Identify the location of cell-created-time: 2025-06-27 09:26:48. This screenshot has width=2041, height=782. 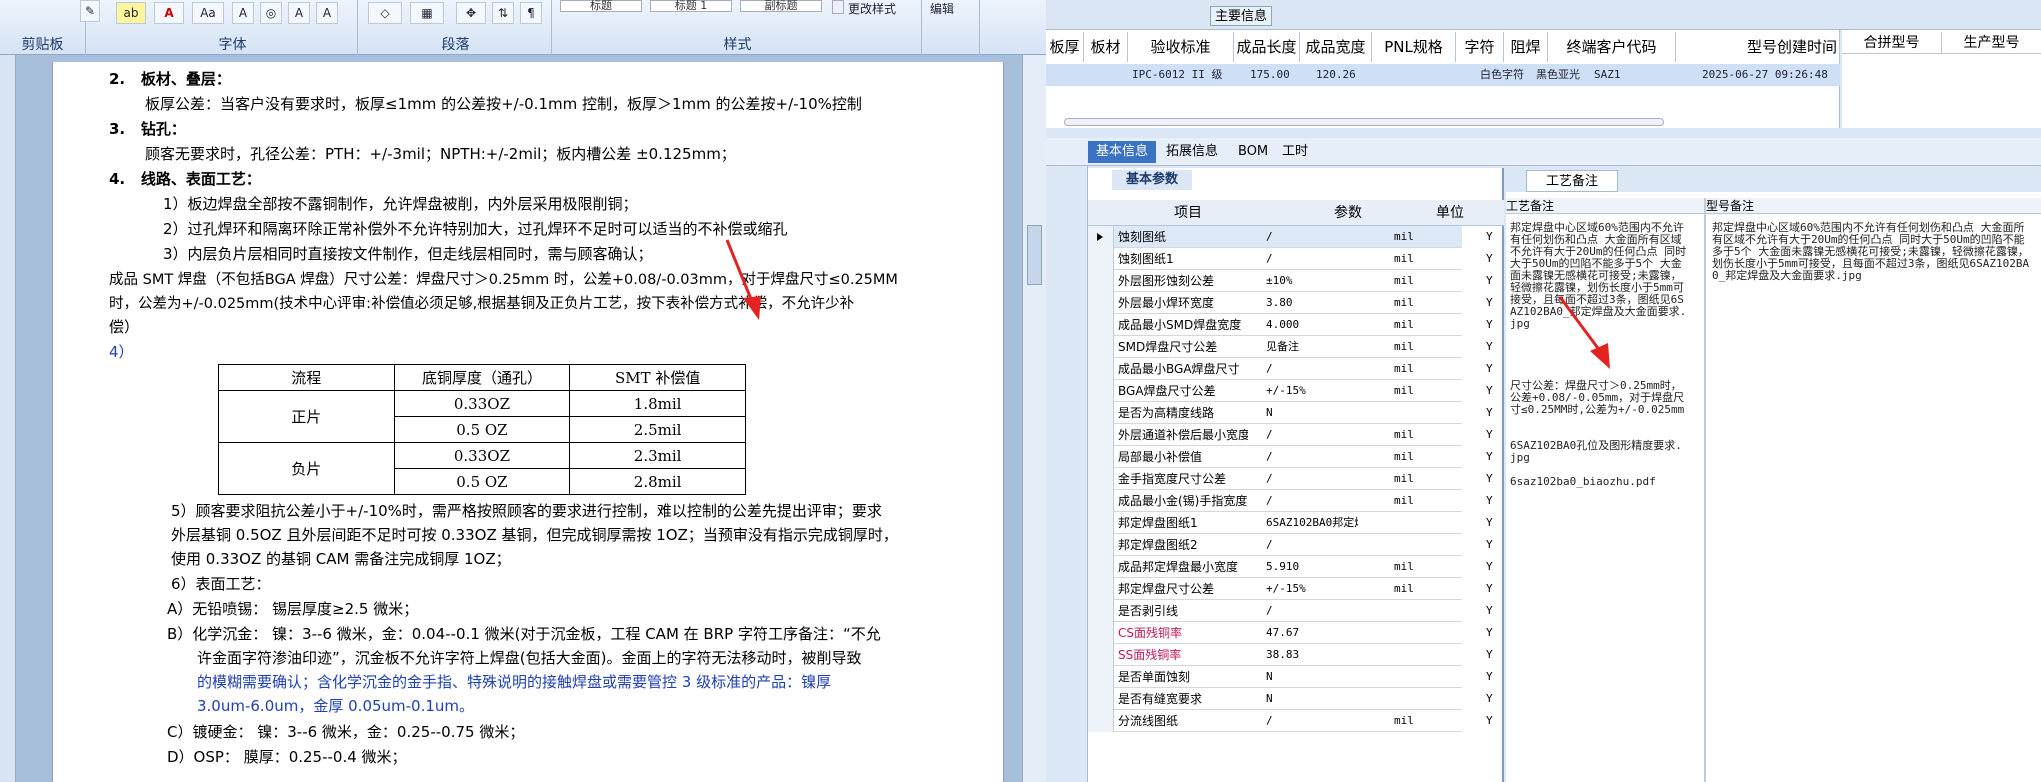
(1765, 74).